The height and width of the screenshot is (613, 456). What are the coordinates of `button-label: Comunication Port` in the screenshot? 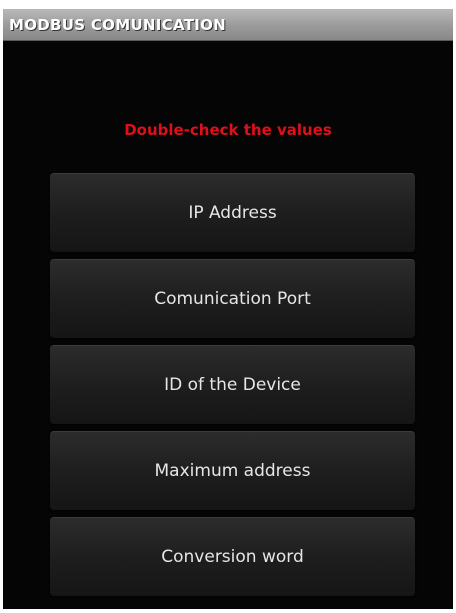 It's located at (232, 299).